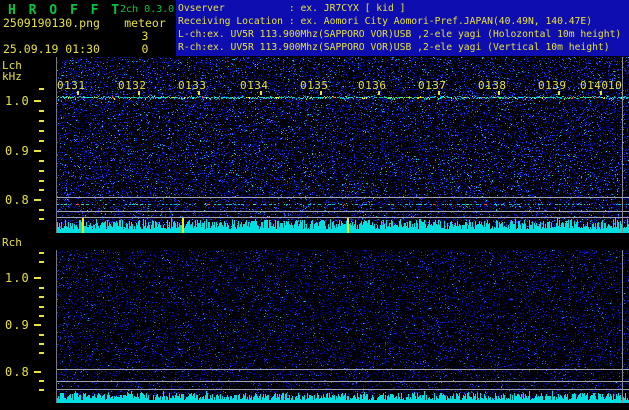 Image resolution: width=629 pixels, height=410 pixels. Describe the element at coordinates (56, 326) in the screenshot. I see `rch-axis-border` at that location.